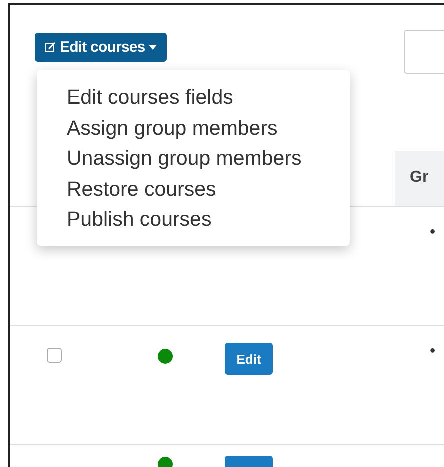  Describe the element at coordinates (101, 47) in the screenshot. I see `edit-courses-button: Edit courses` at that location.